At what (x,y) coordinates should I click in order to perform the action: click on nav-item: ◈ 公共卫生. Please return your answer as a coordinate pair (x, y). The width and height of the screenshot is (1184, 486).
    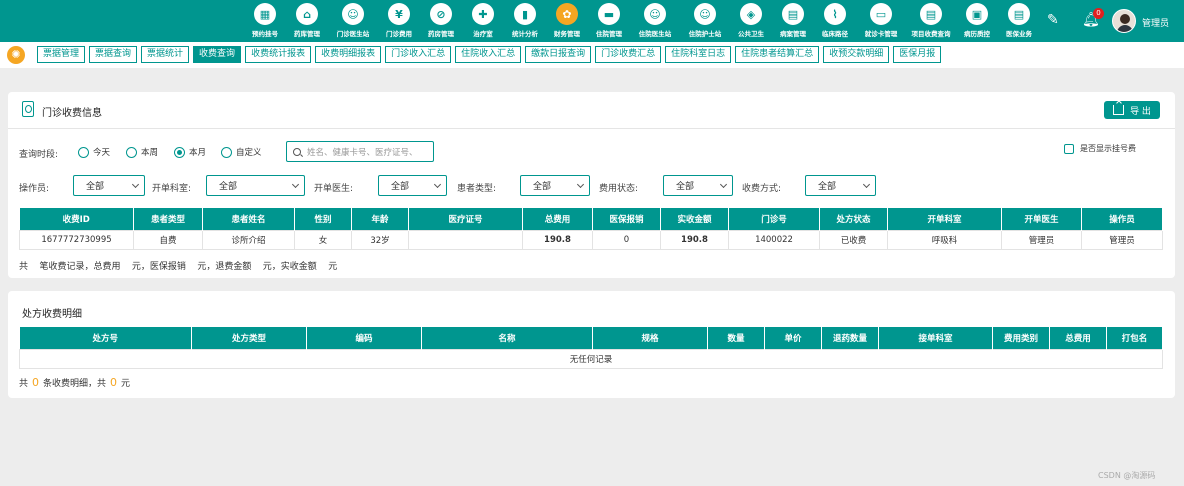
    Looking at the image, I should click on (751, 22).